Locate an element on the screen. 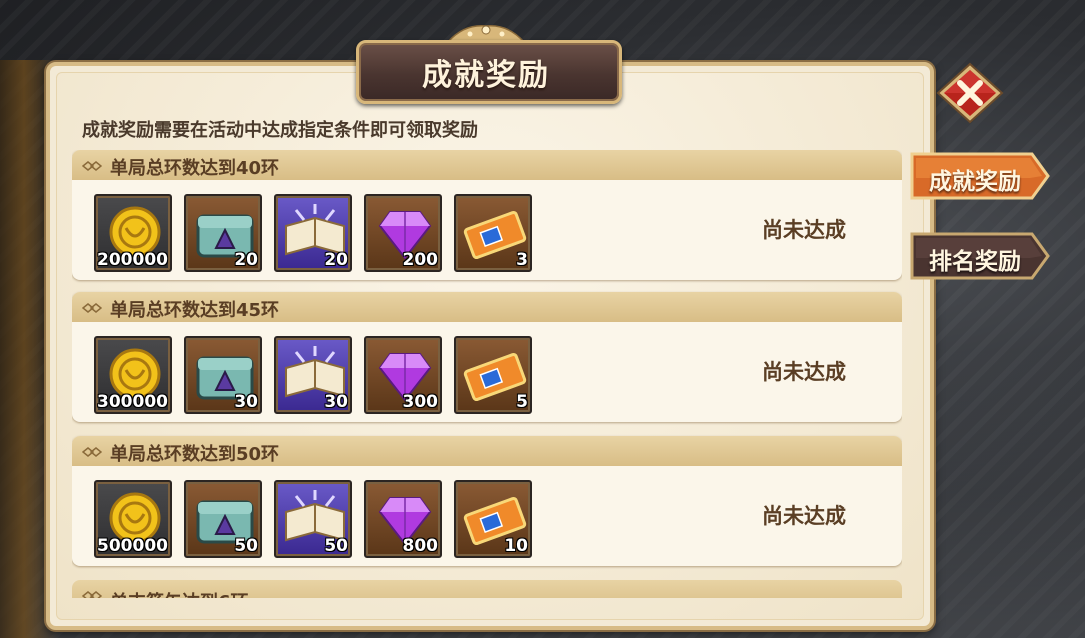  reward-item-chest: 20 is located at coordinates (223, 233).